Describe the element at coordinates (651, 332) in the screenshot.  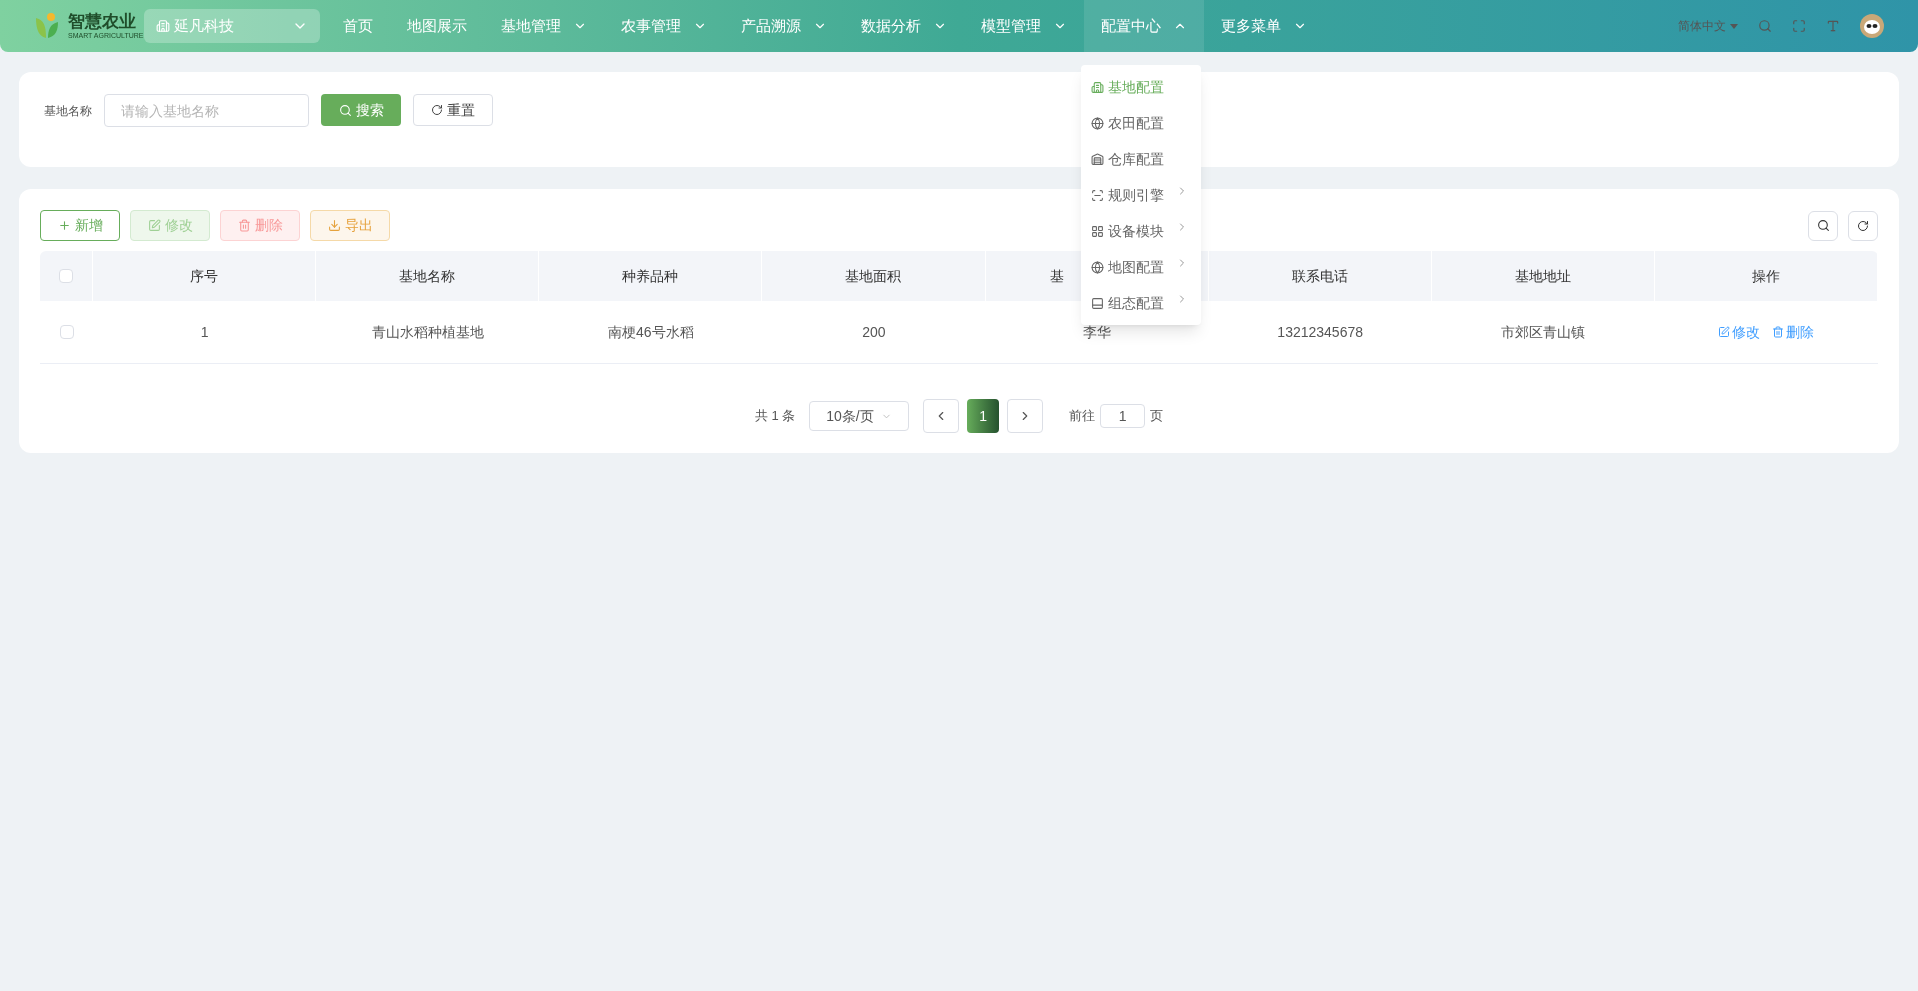
I see `table-cell-text: 南梗46号水稻` at that location.